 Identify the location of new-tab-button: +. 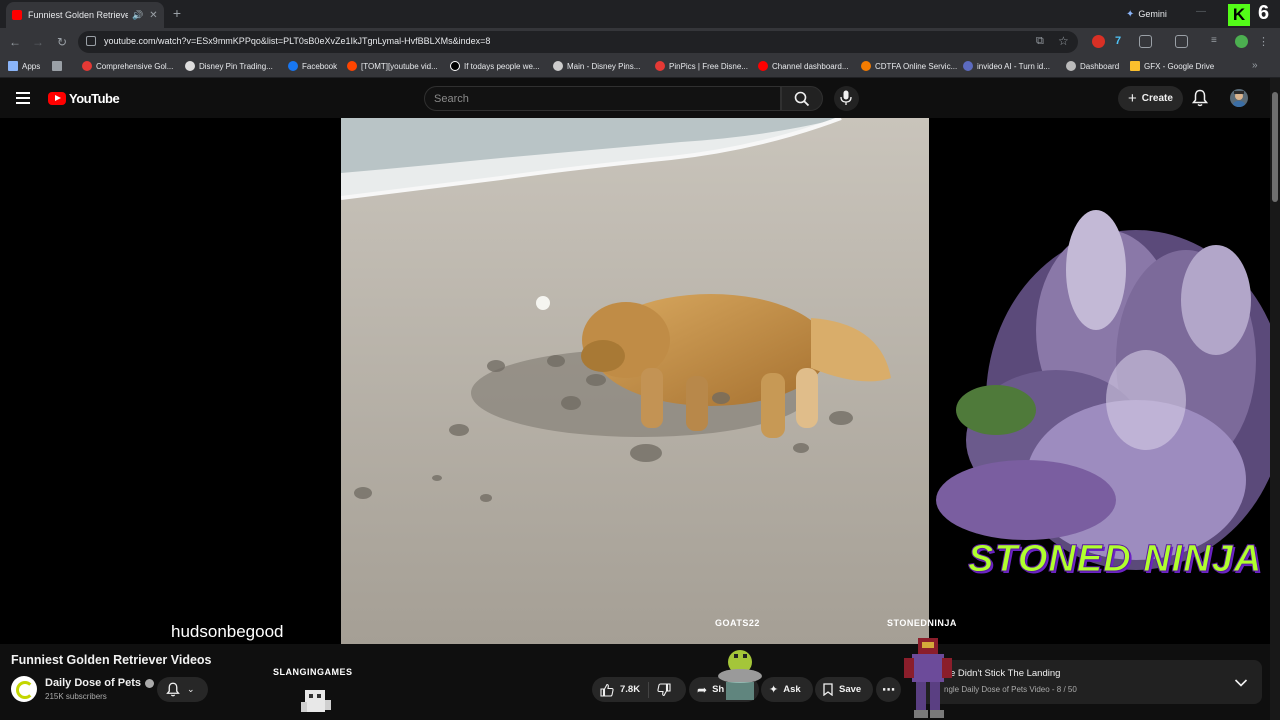
(177, 13).